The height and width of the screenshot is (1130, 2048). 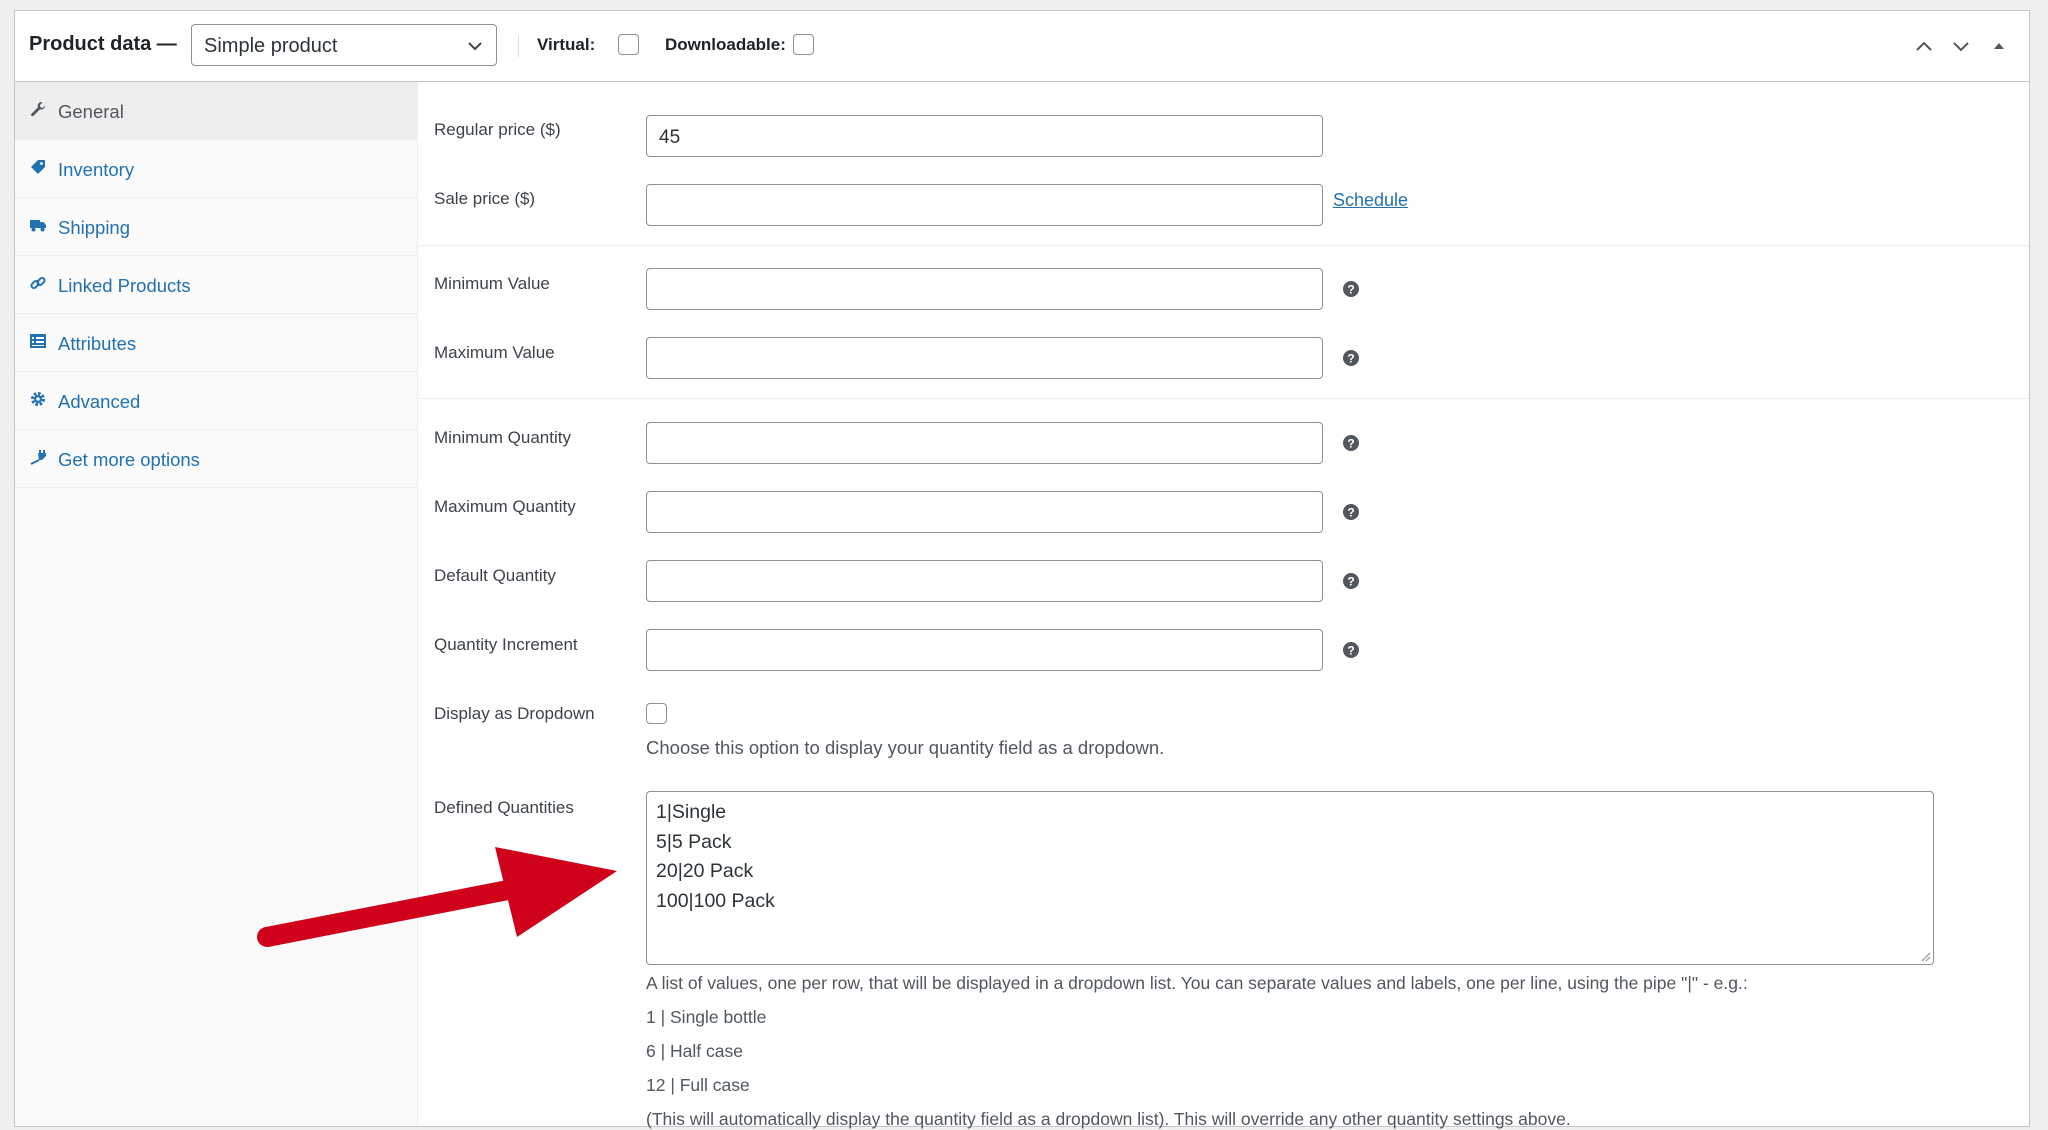 I want to click on default-quantity-label: Default Quantity, so click(x=495, y=575).